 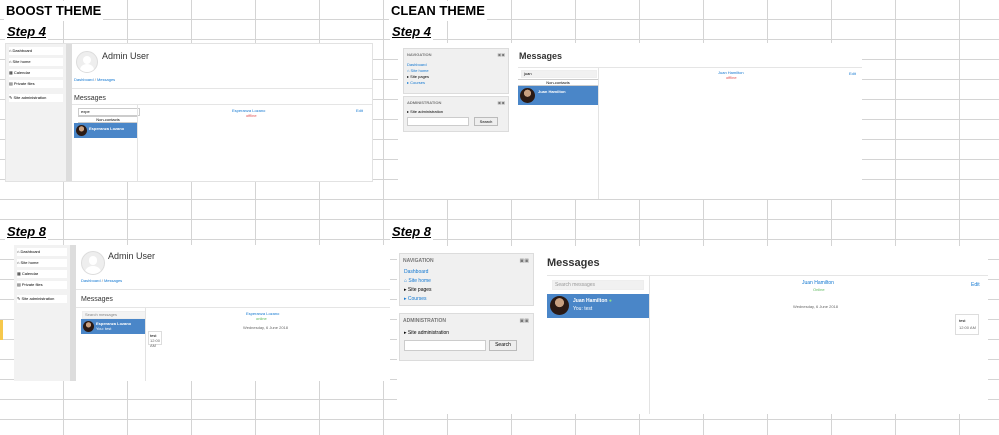 What do you see at coordinates (93, 263) in the screenshot?
I see `user-avatar` at bounding box center [93, 263].